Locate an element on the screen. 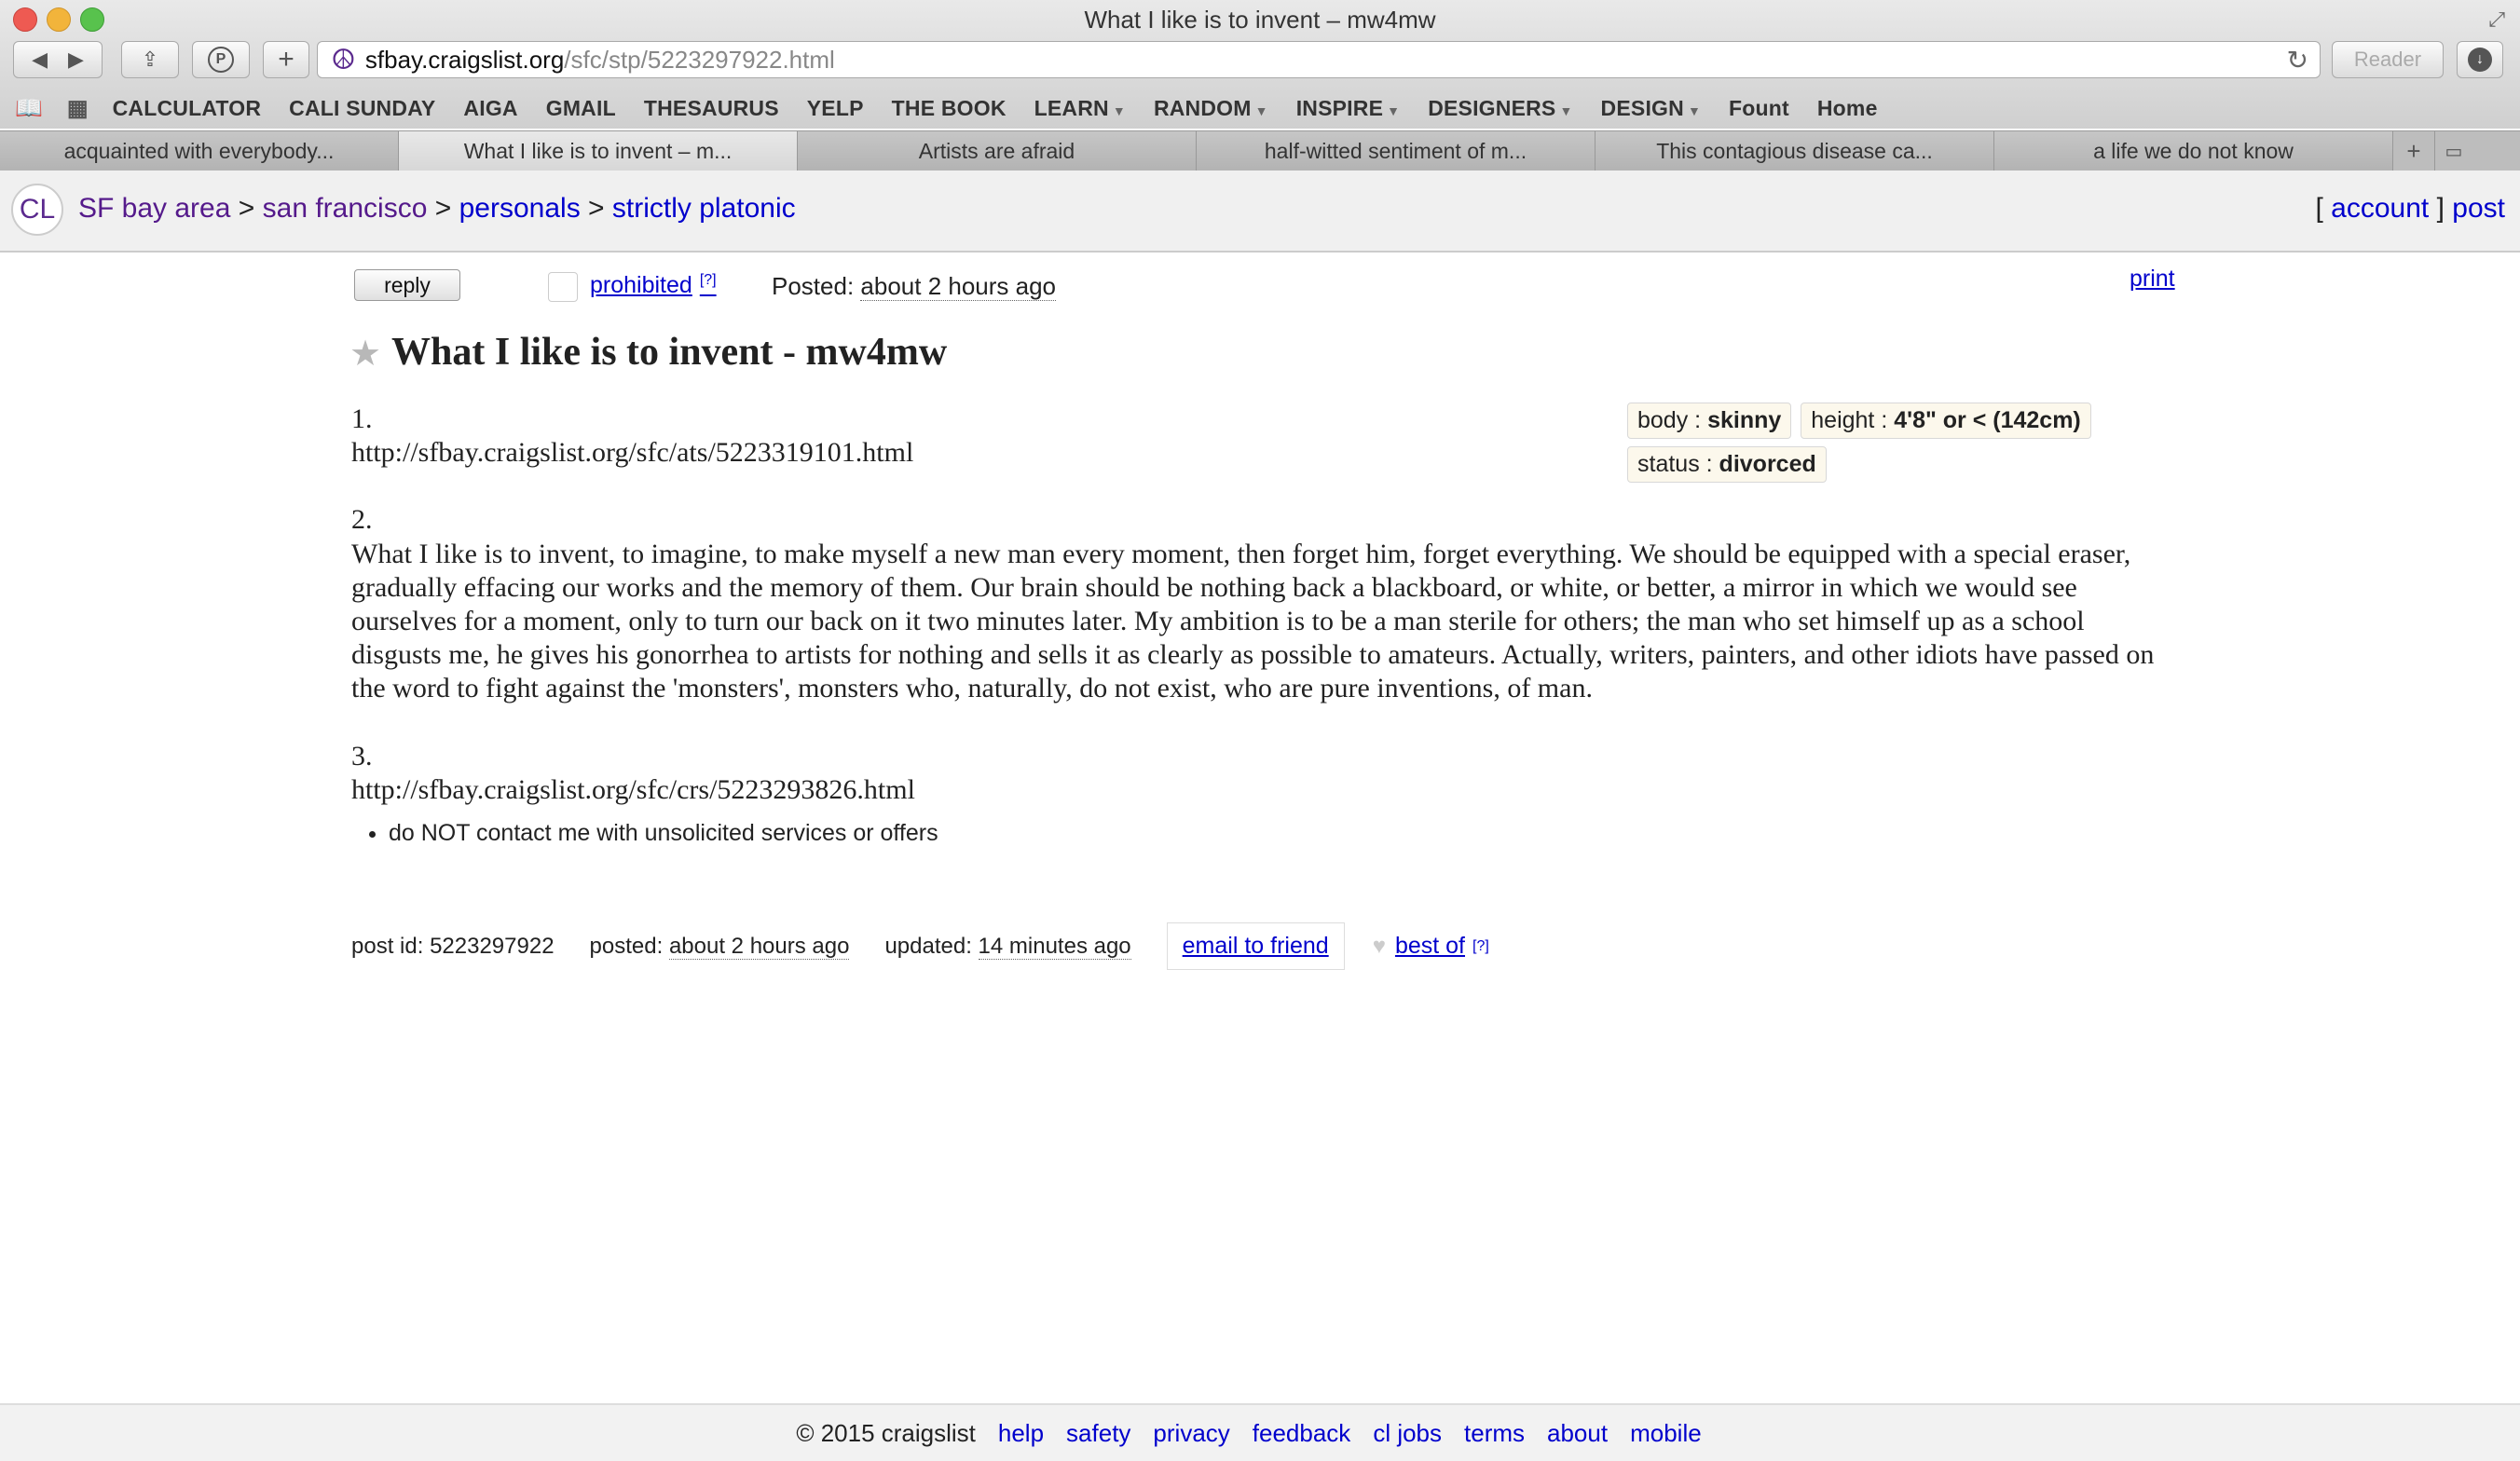 Image resolution: width=2520 pixels, height=1461 pixels. prohibited-link: prohibited [?] is located at coordinates (653, 285).